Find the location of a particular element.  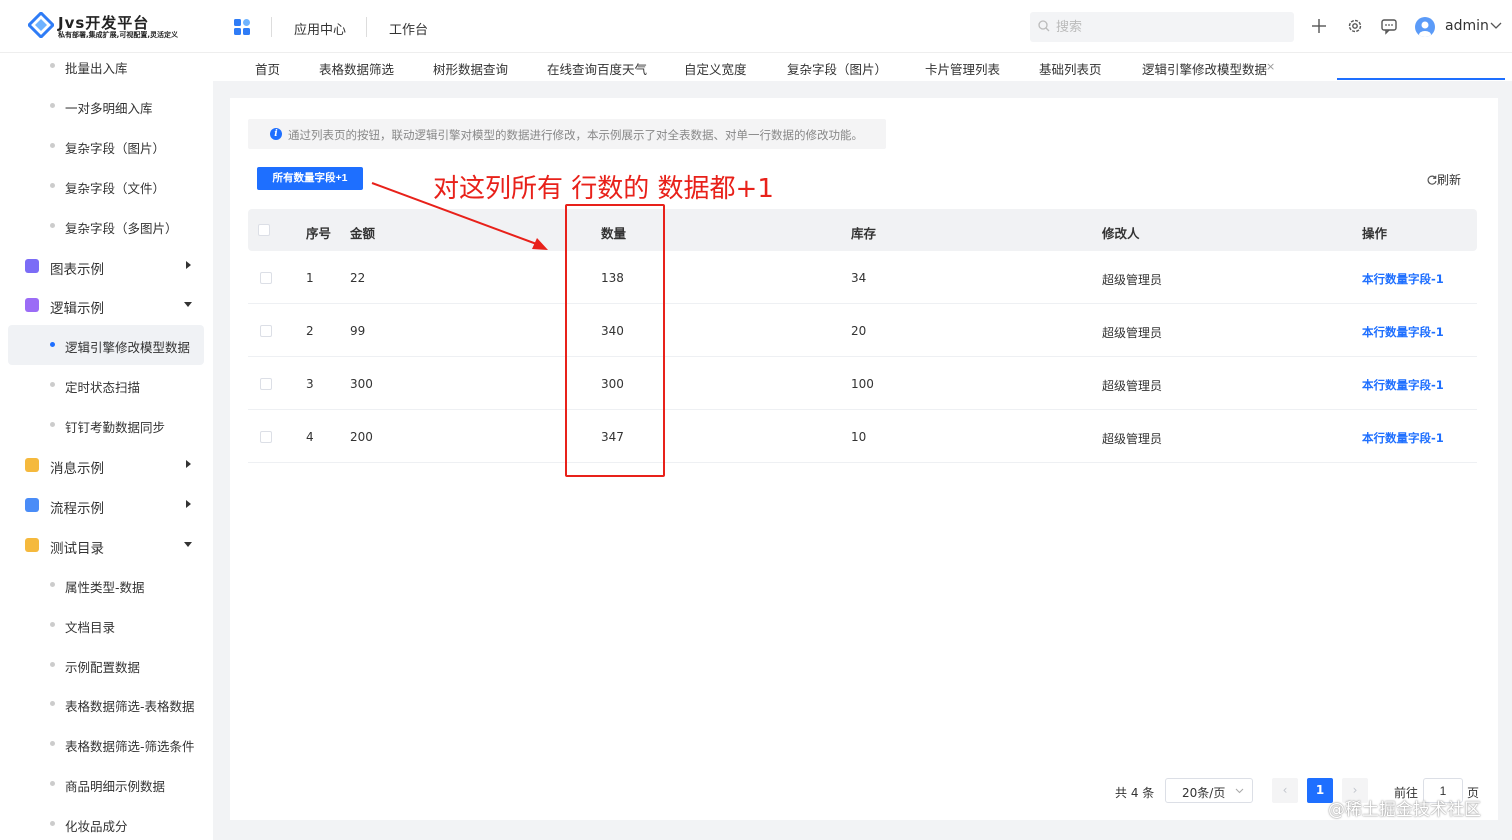

refresh-button: 刷新 is located at coordinates (1444, 179).